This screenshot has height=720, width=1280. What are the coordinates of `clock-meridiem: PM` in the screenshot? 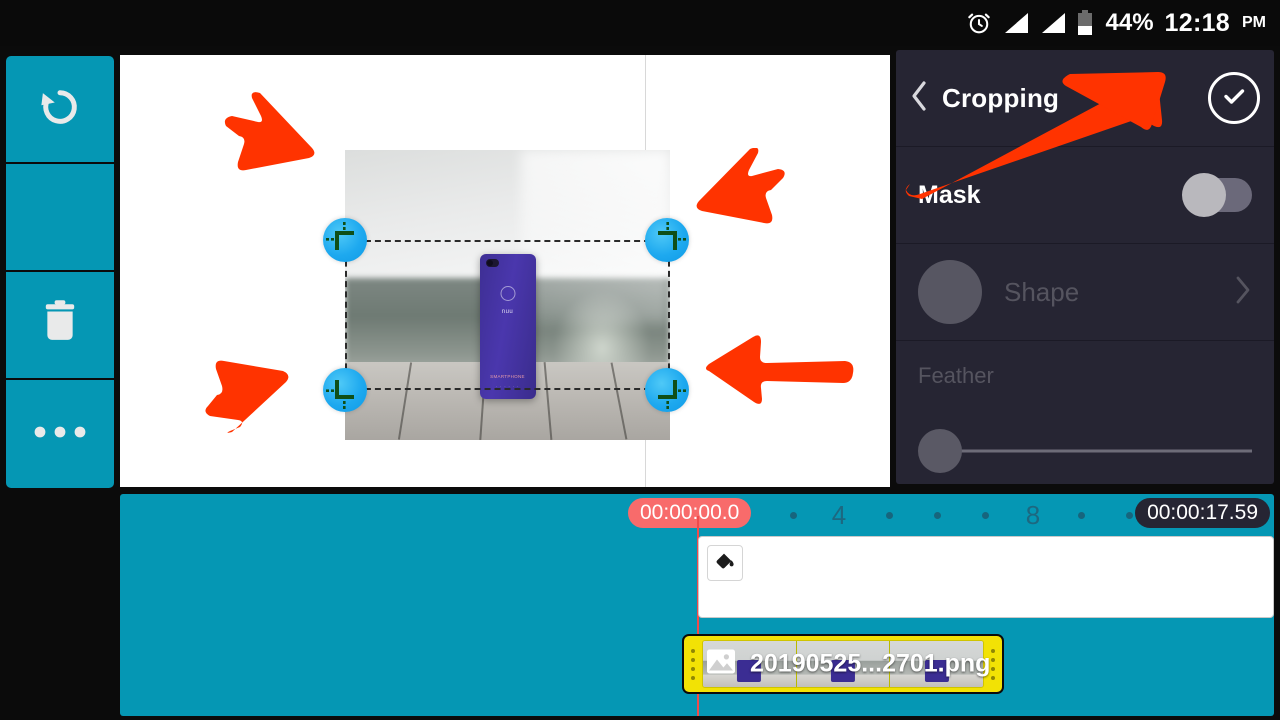 It's located at (1254, 22).